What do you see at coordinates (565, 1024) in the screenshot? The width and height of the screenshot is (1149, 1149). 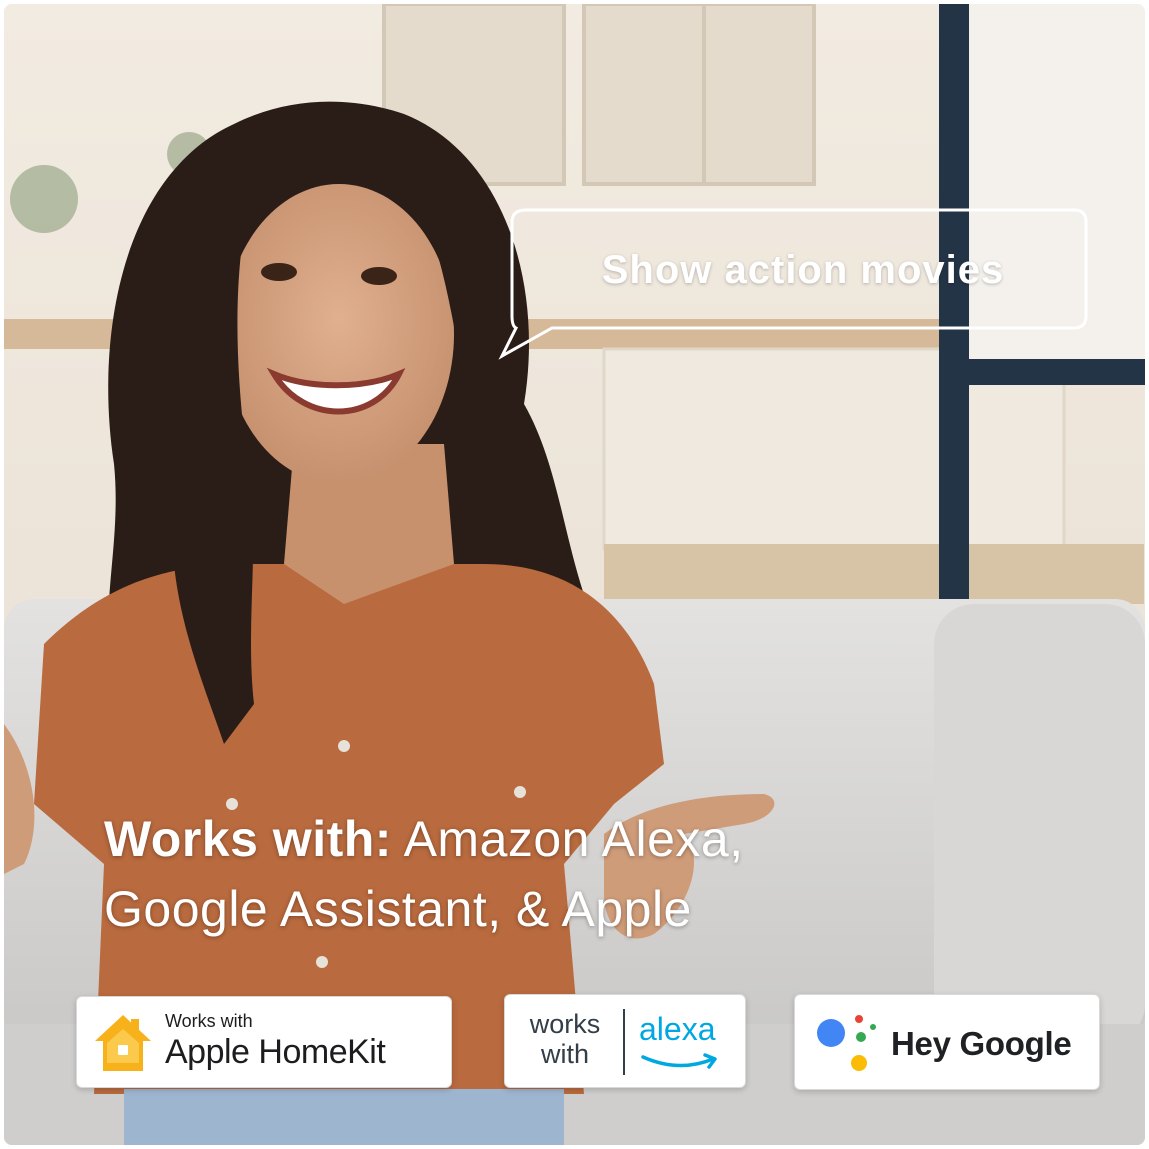 I see `alexa-works-text: works` at bounding box center [565, 1024].